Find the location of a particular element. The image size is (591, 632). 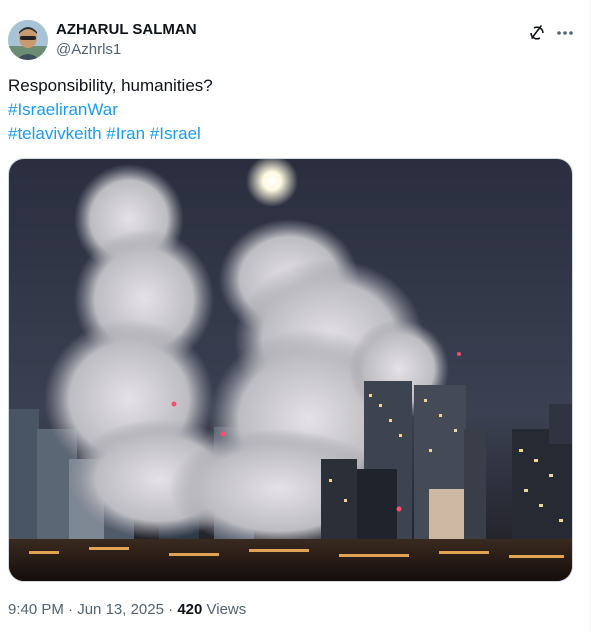

author-name: AZHARUL SALMAN is located at coordinates (126, 30).